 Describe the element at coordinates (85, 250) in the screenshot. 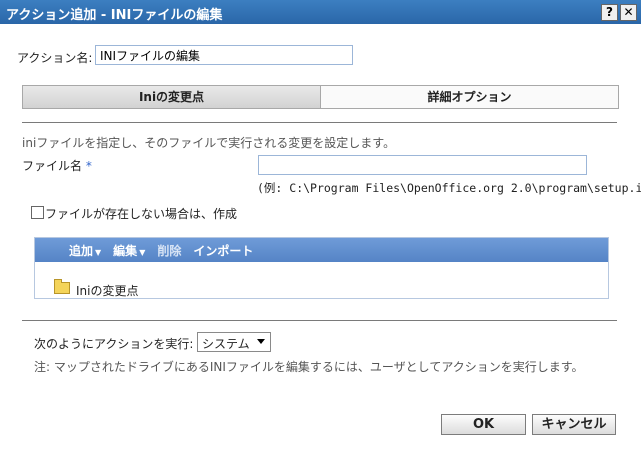

I see `add-menu: 追加 ▼` at that location.